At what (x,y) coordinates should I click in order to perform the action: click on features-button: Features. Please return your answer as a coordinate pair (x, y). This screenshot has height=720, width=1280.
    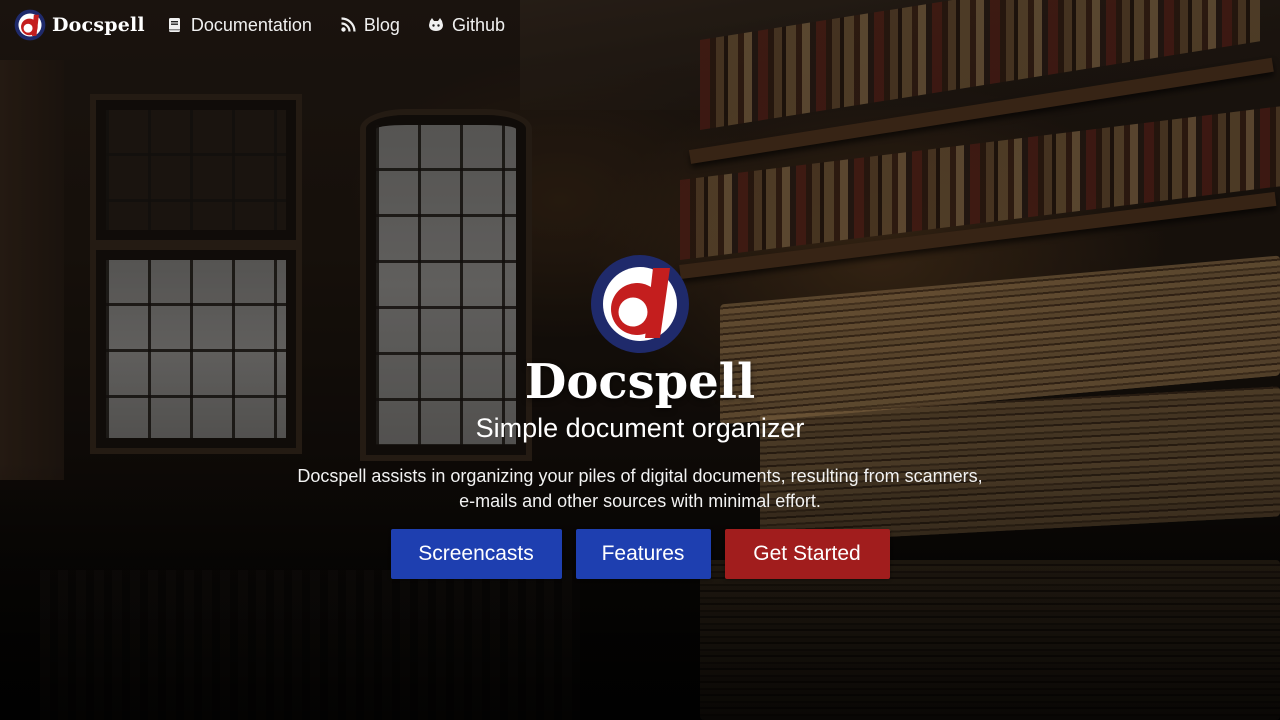
    Looking at the image, I should click on (643, 554).